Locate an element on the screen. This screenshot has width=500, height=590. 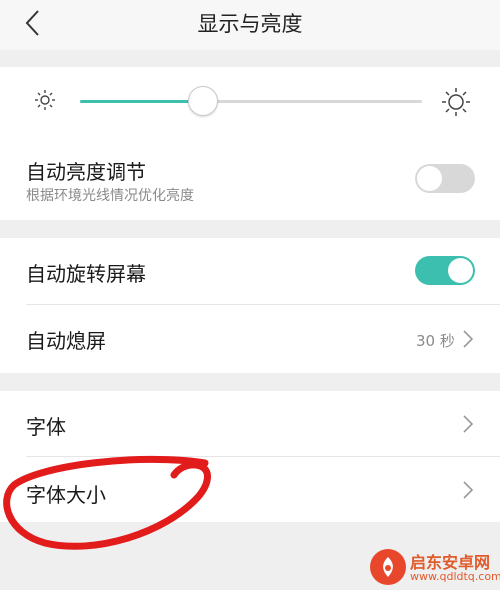
page-title: 显示与亮度 is located at coordinates (250, 24).